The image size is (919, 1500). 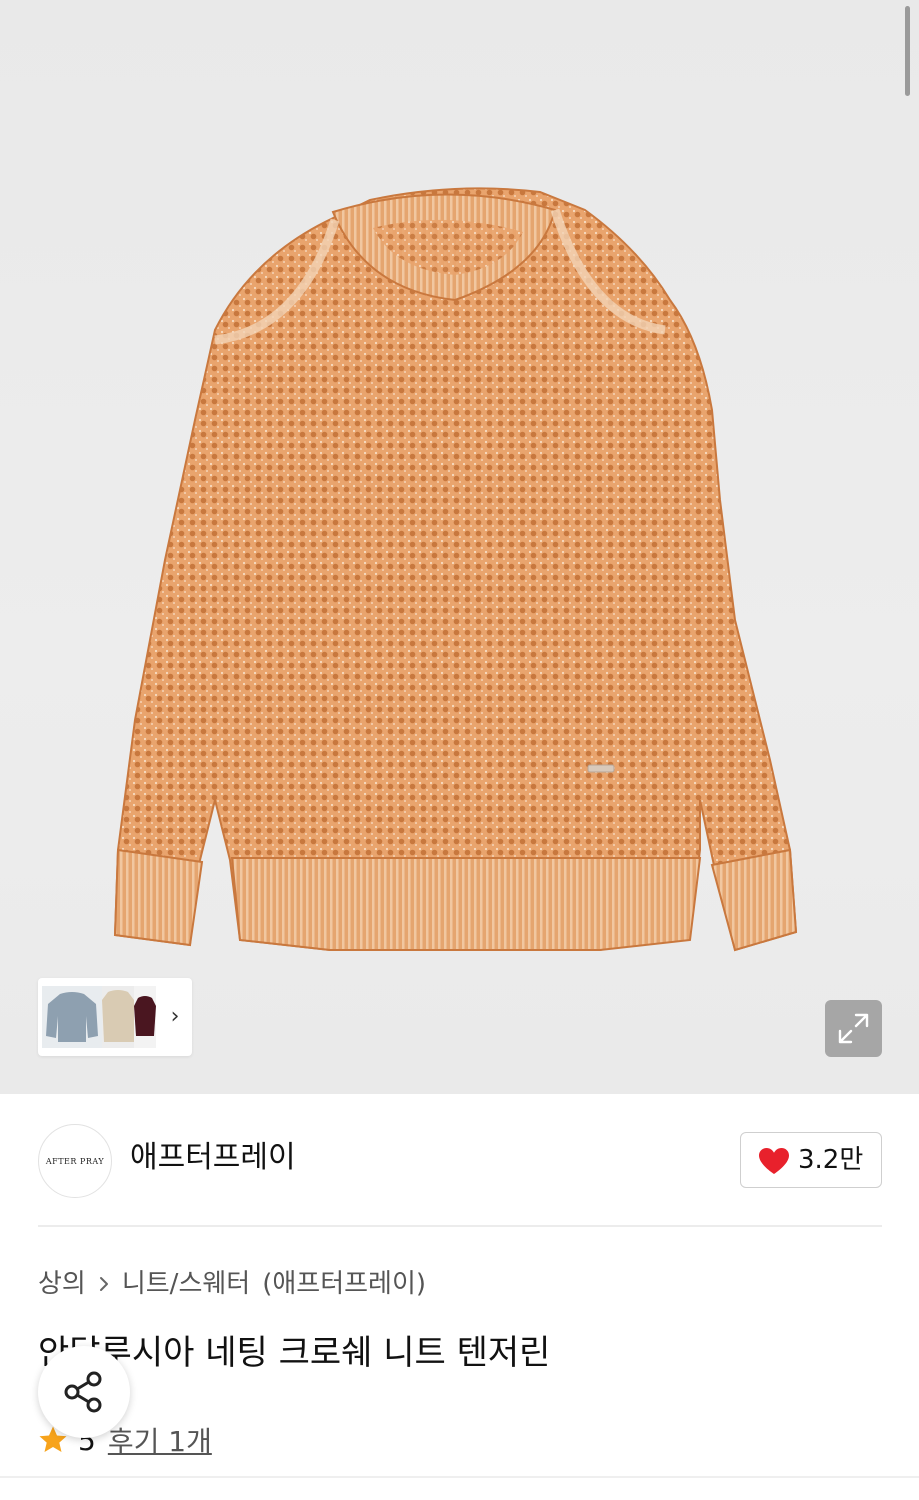 What do you see at coordinates (145, 1017) in the screenshot?
I see `thumbnail-burgundy-sweater` at bounding box center [145, 1017].